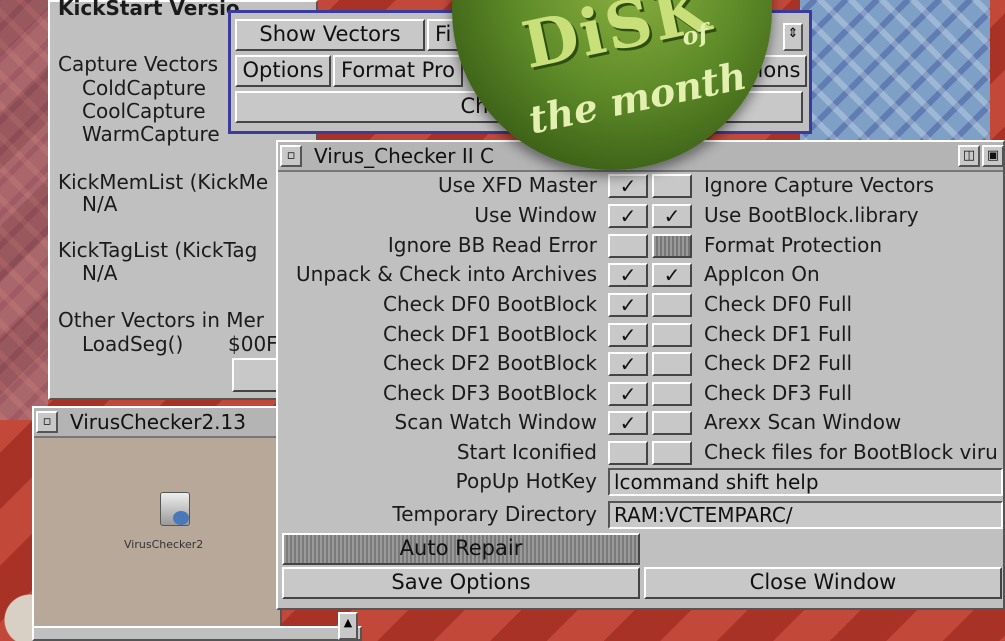 The height and width of the screenshot is (641, 1005). What do you see at coordinates (24, 210) in the screenshot?
I see `desktop-pattern-left` at bounding box center [24, 210].